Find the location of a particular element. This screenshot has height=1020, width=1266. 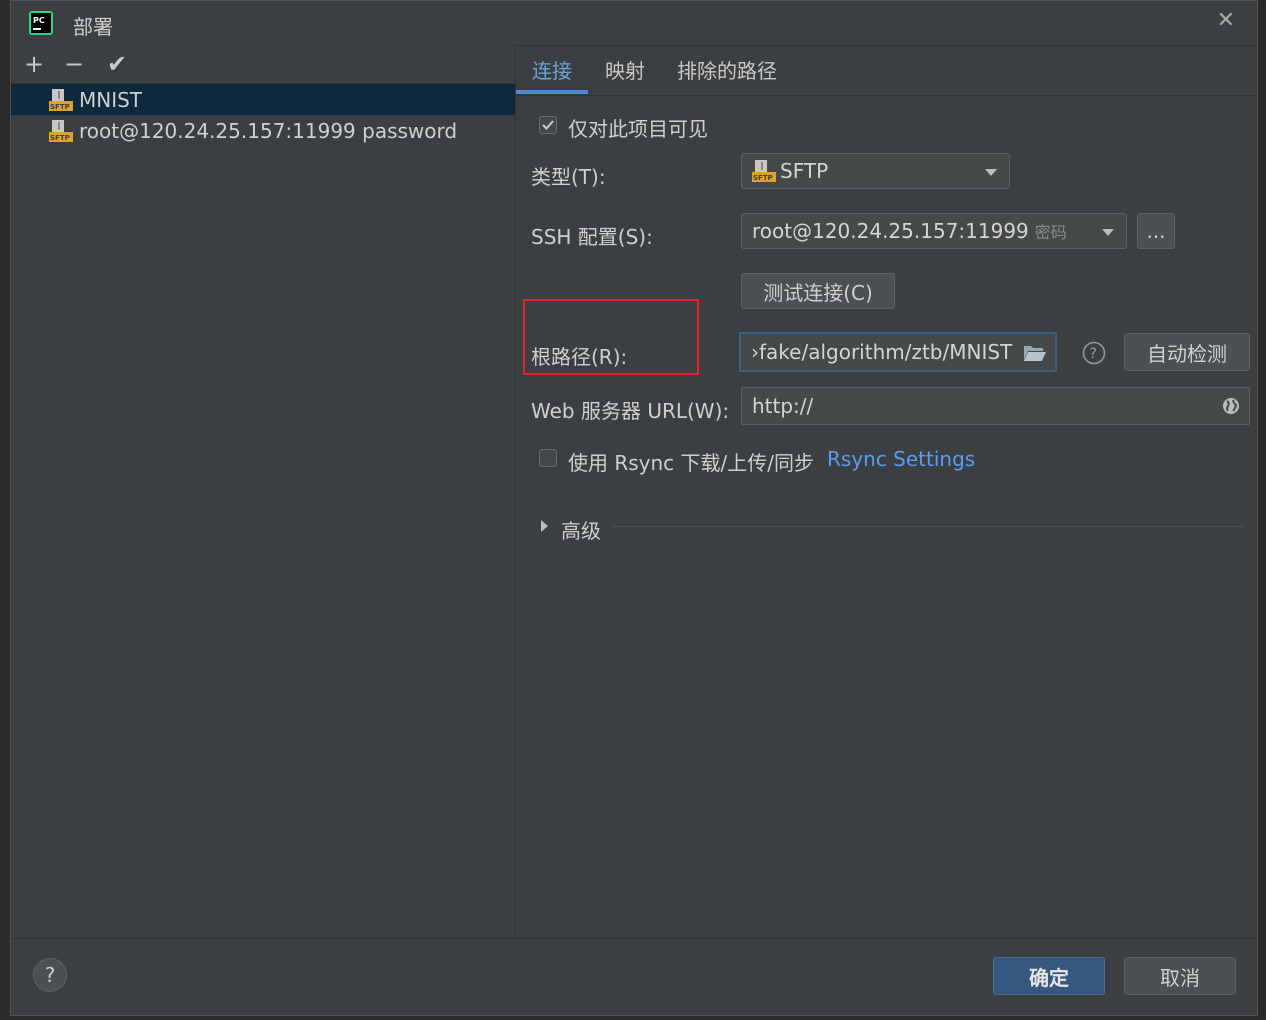

background-edge-left is located at coordinates (5, 510).